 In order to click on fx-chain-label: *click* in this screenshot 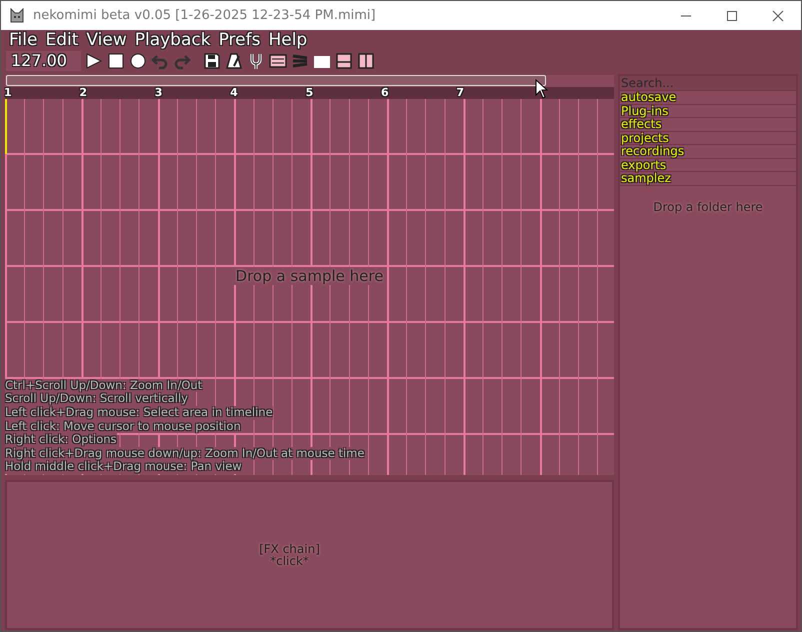, I will do `click(289, 561)`.